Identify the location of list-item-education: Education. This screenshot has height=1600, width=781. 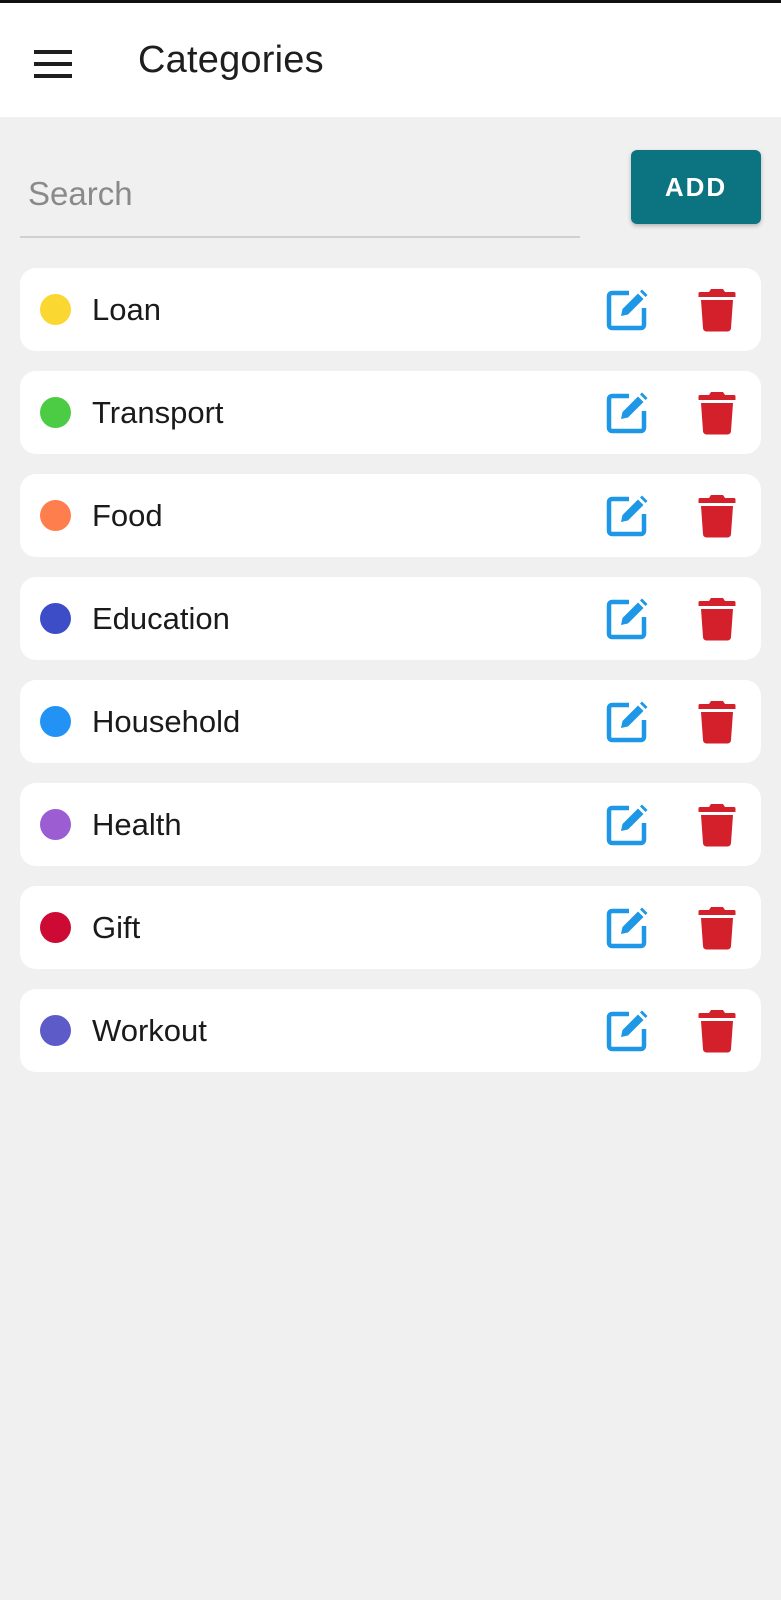
(390, 618).